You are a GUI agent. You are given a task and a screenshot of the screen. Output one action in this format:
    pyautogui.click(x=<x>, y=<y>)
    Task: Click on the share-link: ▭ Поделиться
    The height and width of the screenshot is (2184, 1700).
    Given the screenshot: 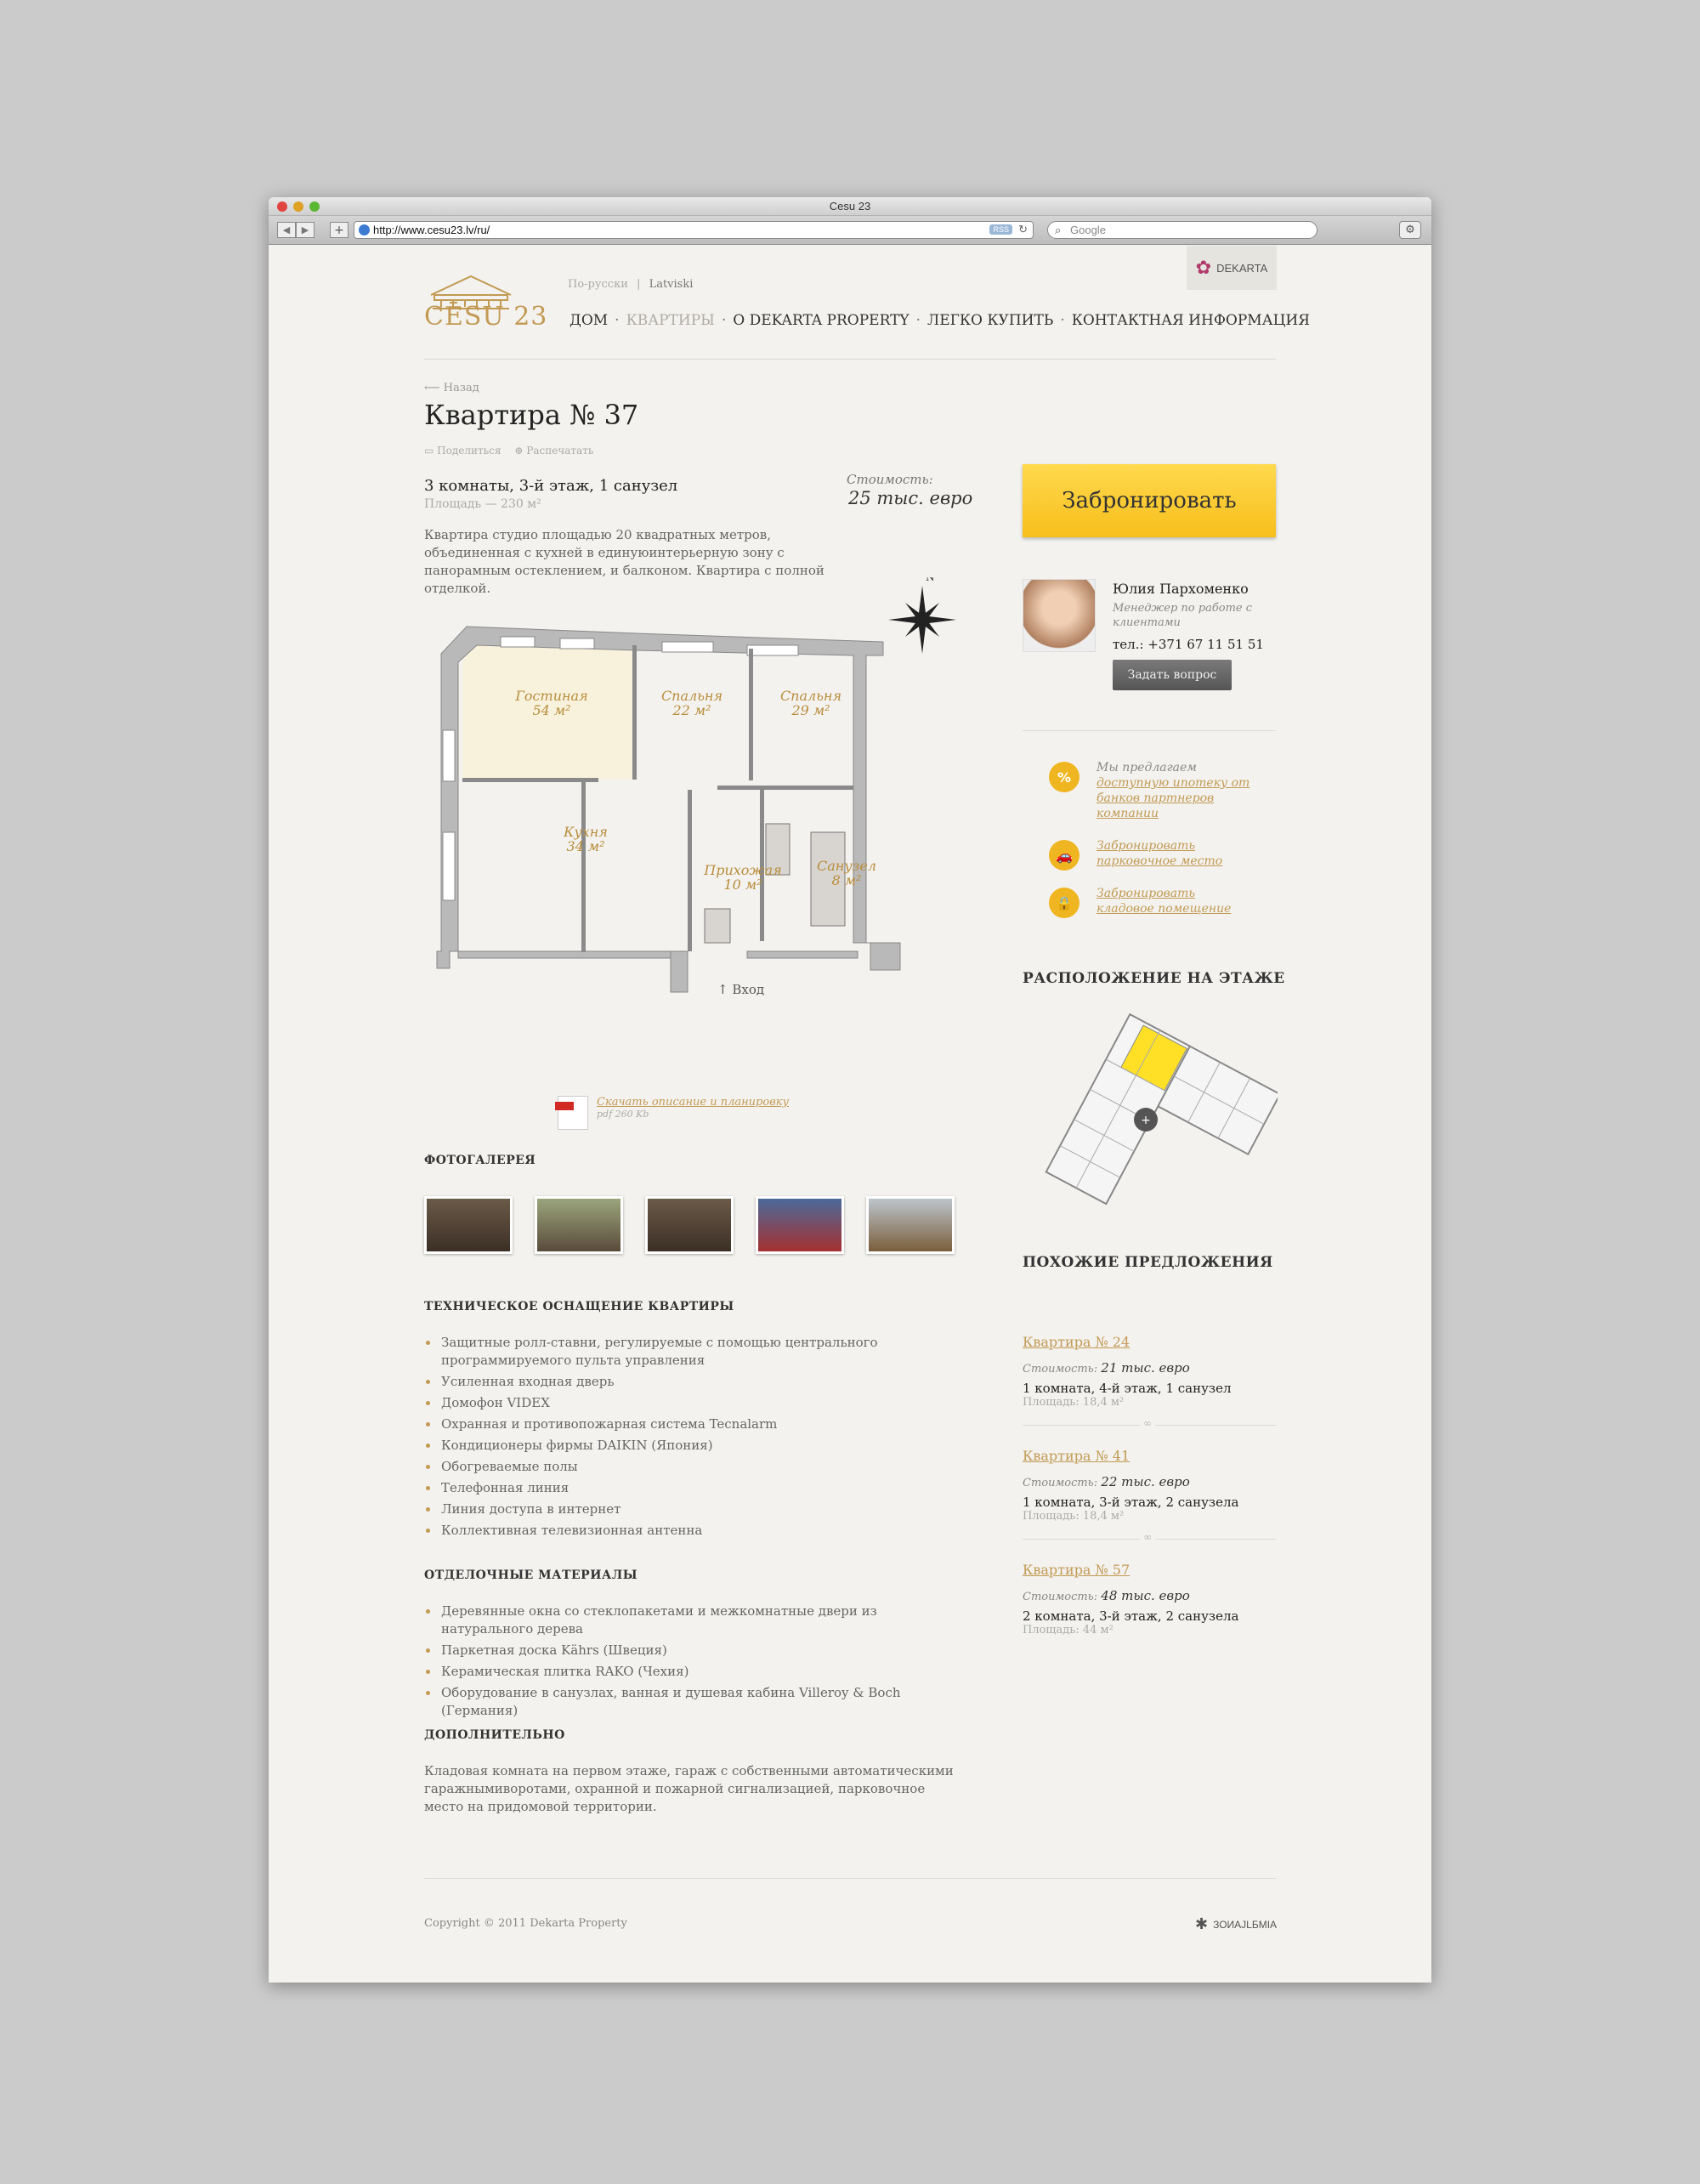 What is the action you would take?
    pyautogui.click(x=462, y=451)
    